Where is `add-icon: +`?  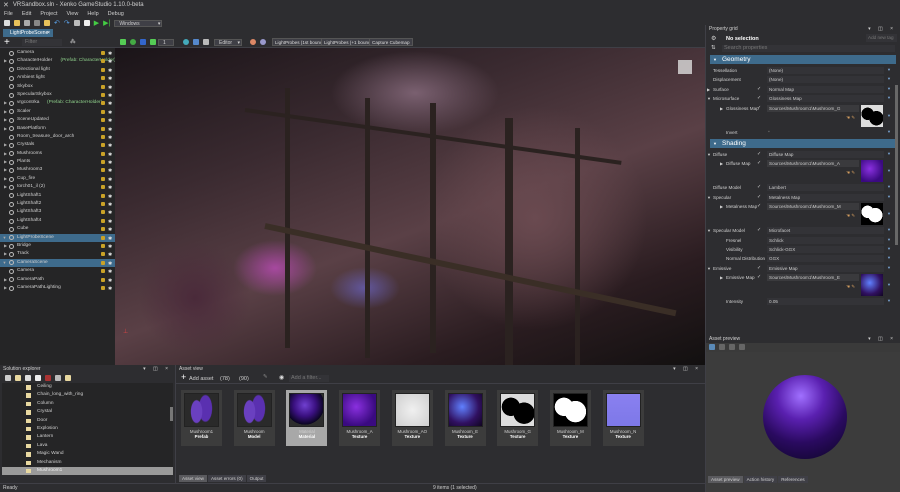 add-icon: + is located at coordinates (183, 377).